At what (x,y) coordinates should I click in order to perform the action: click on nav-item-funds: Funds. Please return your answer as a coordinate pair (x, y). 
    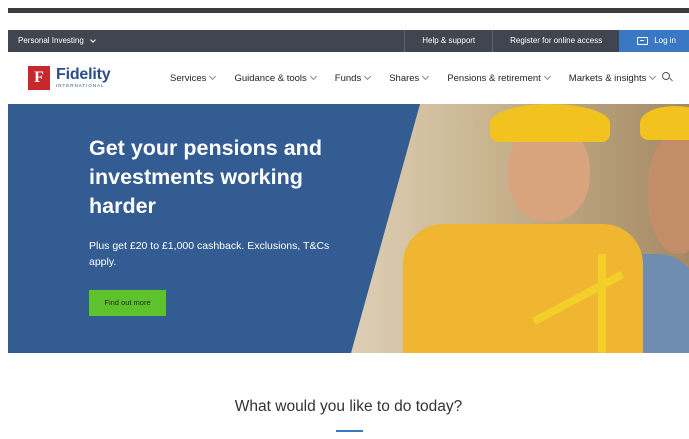
    Looking at the image, I should click on (353, 78).